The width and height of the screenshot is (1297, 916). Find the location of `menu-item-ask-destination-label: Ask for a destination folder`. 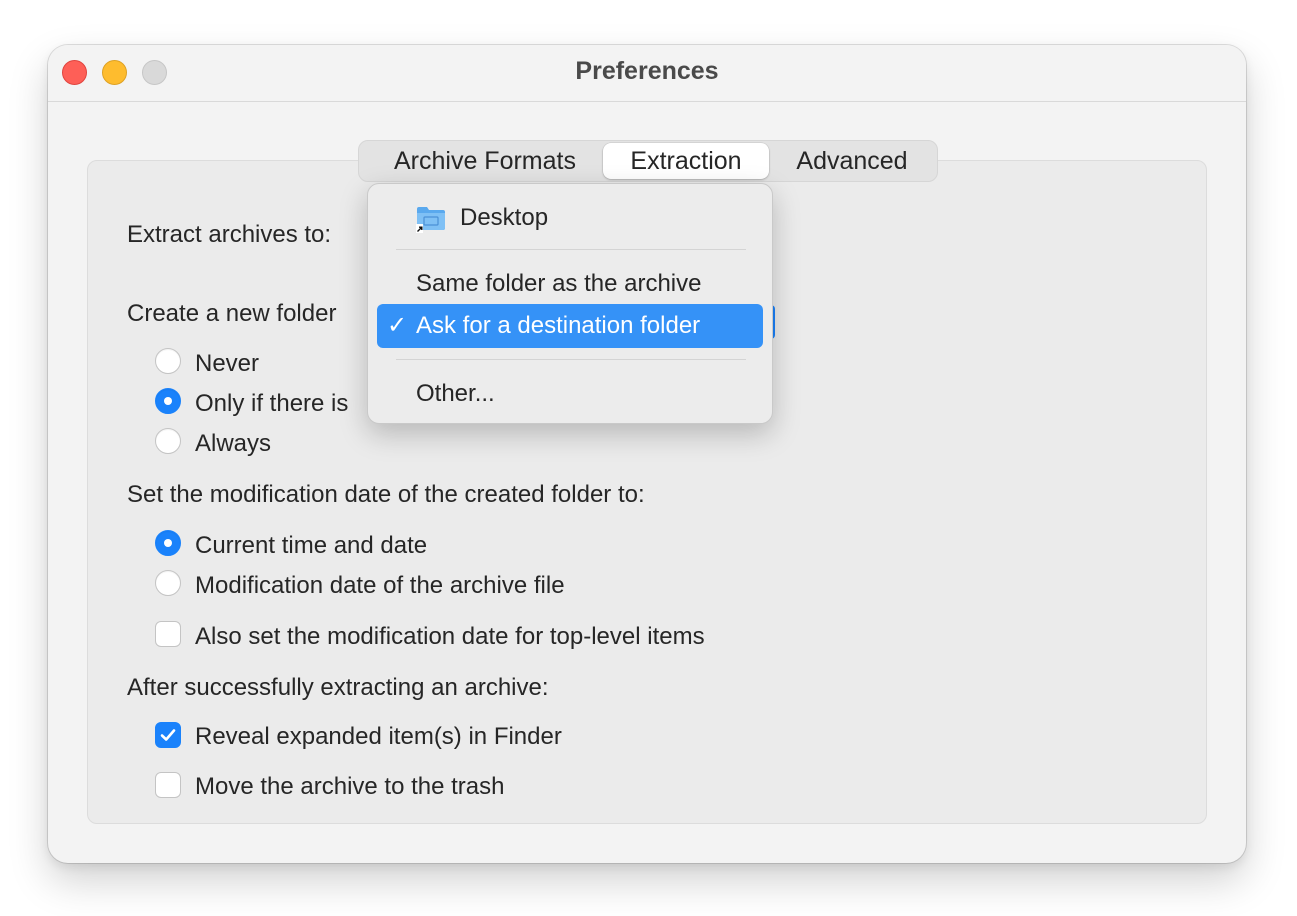

menu-item-ask-destination-label: Ask for a destination folder is located at coordinates (558, 325).